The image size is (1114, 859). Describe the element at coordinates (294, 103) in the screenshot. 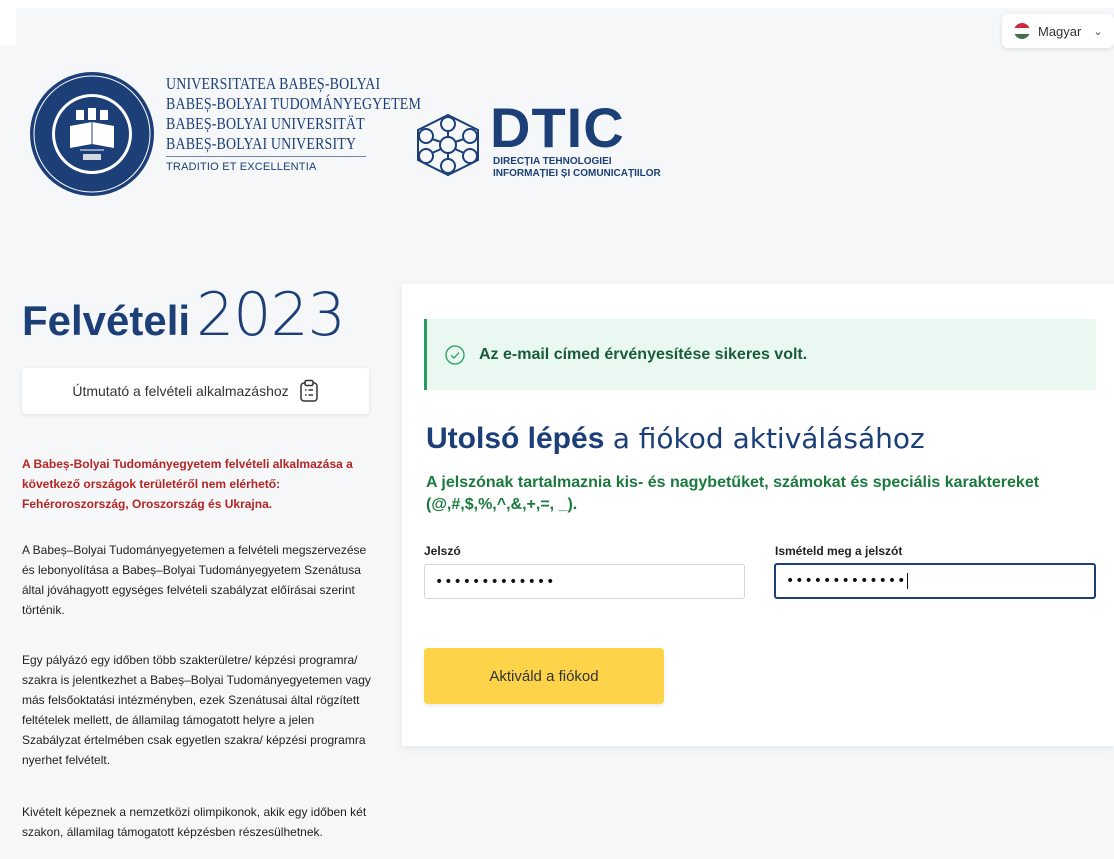

I see `ubb-name-hu: BABEȘ-BOLYAI TUDOMÁNYEGYETEM` at that location.